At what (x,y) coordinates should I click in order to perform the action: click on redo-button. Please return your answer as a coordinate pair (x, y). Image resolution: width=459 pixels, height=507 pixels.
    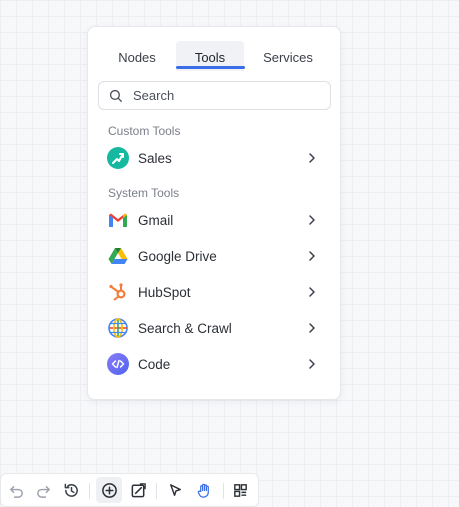
    Looking at the image, I should click on (43, 490).